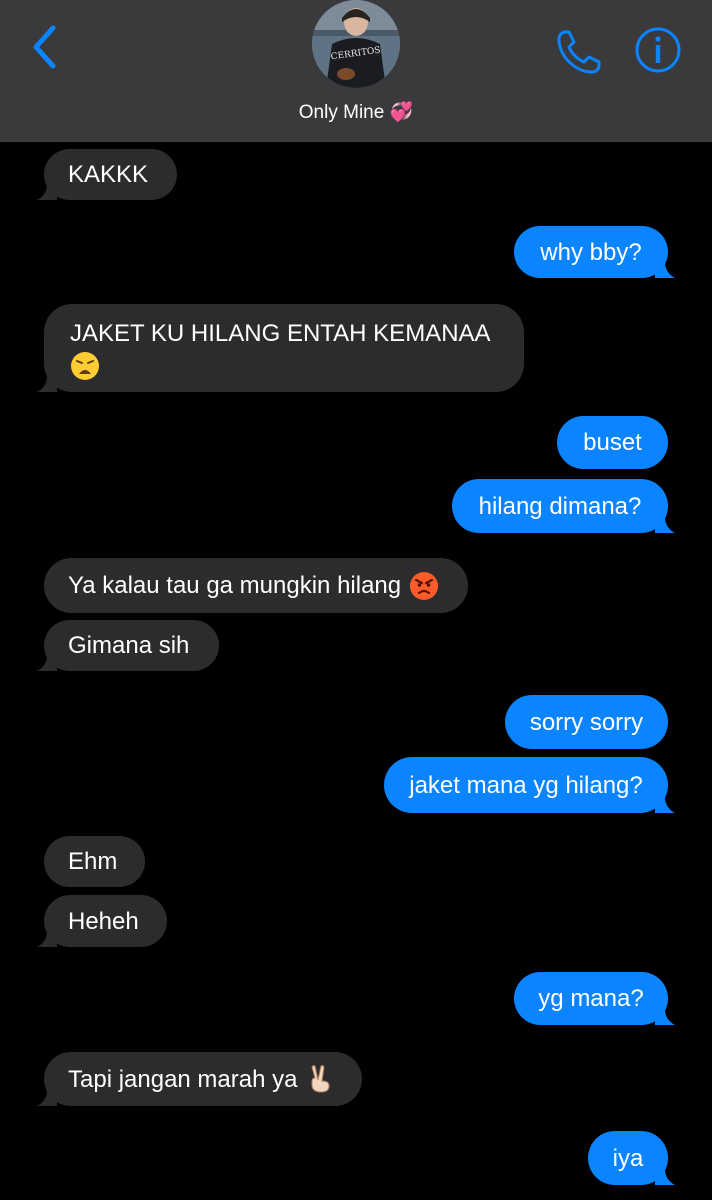 The width and height of the screenshot is (712, 1200). I want to click on message-text: Gimana sih, so click(129, 645).